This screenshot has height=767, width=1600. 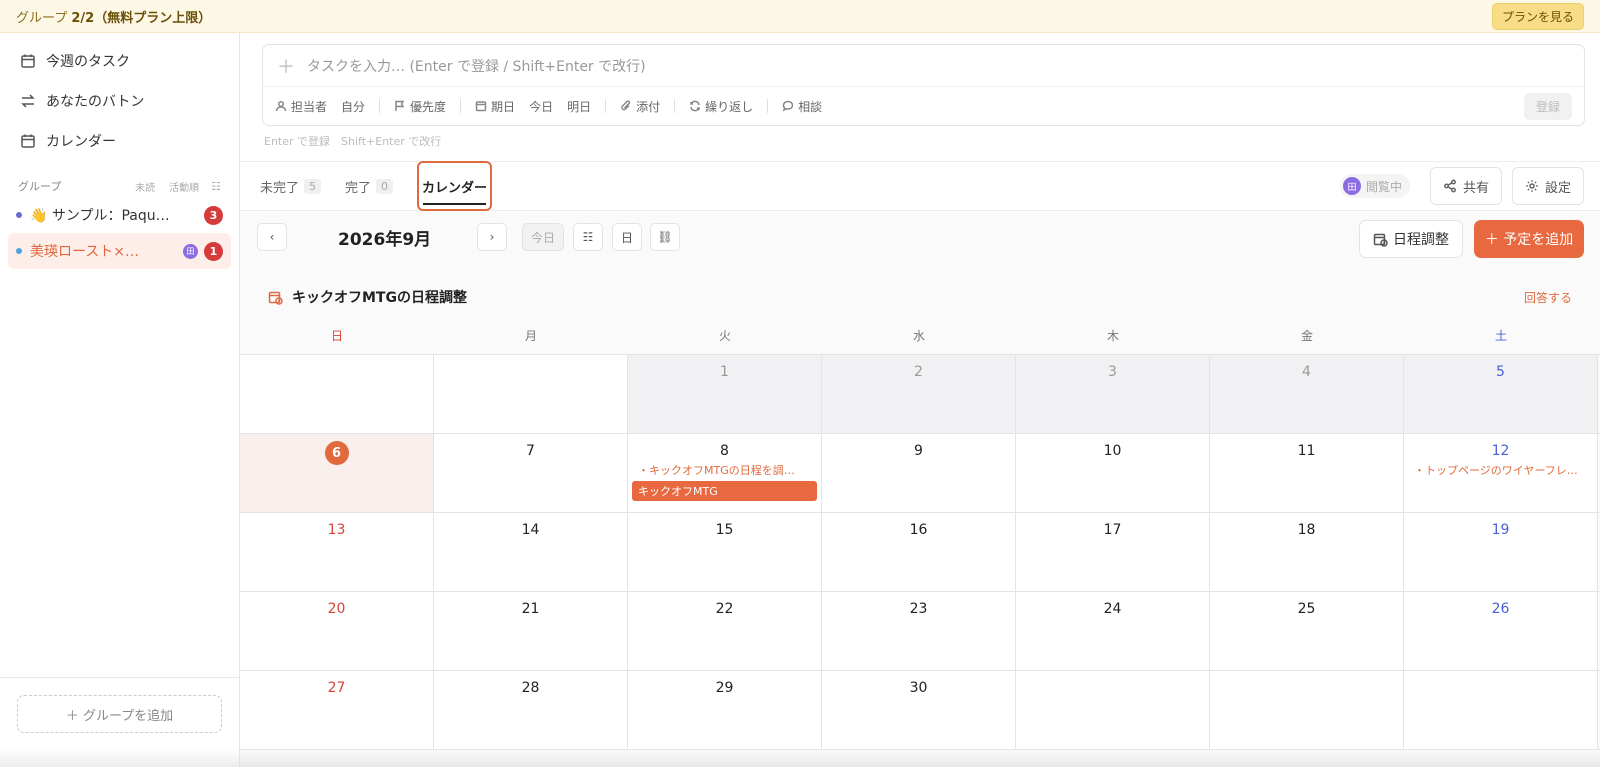 I want to click on toolbar-separator, so click(x=675, y=106).